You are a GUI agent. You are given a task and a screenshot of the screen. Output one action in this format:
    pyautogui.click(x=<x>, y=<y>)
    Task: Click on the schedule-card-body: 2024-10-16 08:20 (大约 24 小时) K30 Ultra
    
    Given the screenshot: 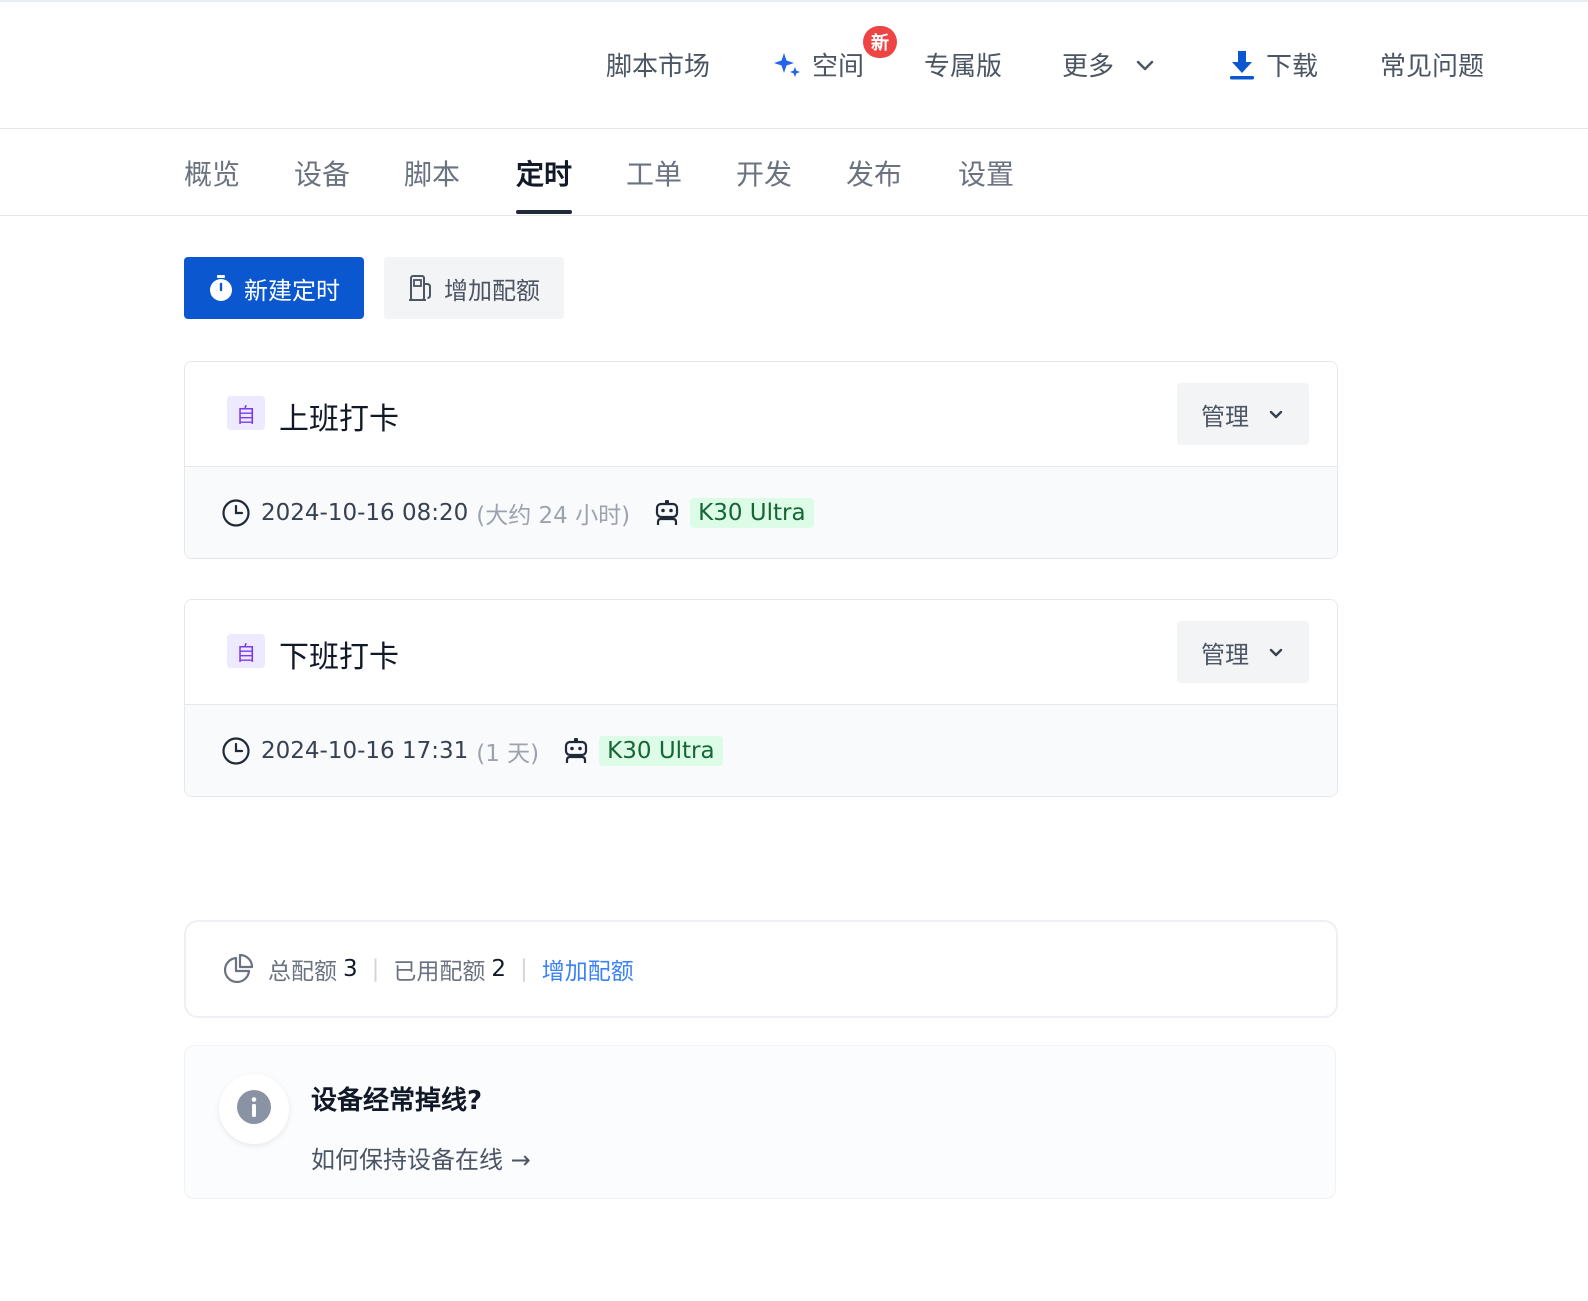 What is the action you would take?
    pyautogui.click(x=761, y=512)
    